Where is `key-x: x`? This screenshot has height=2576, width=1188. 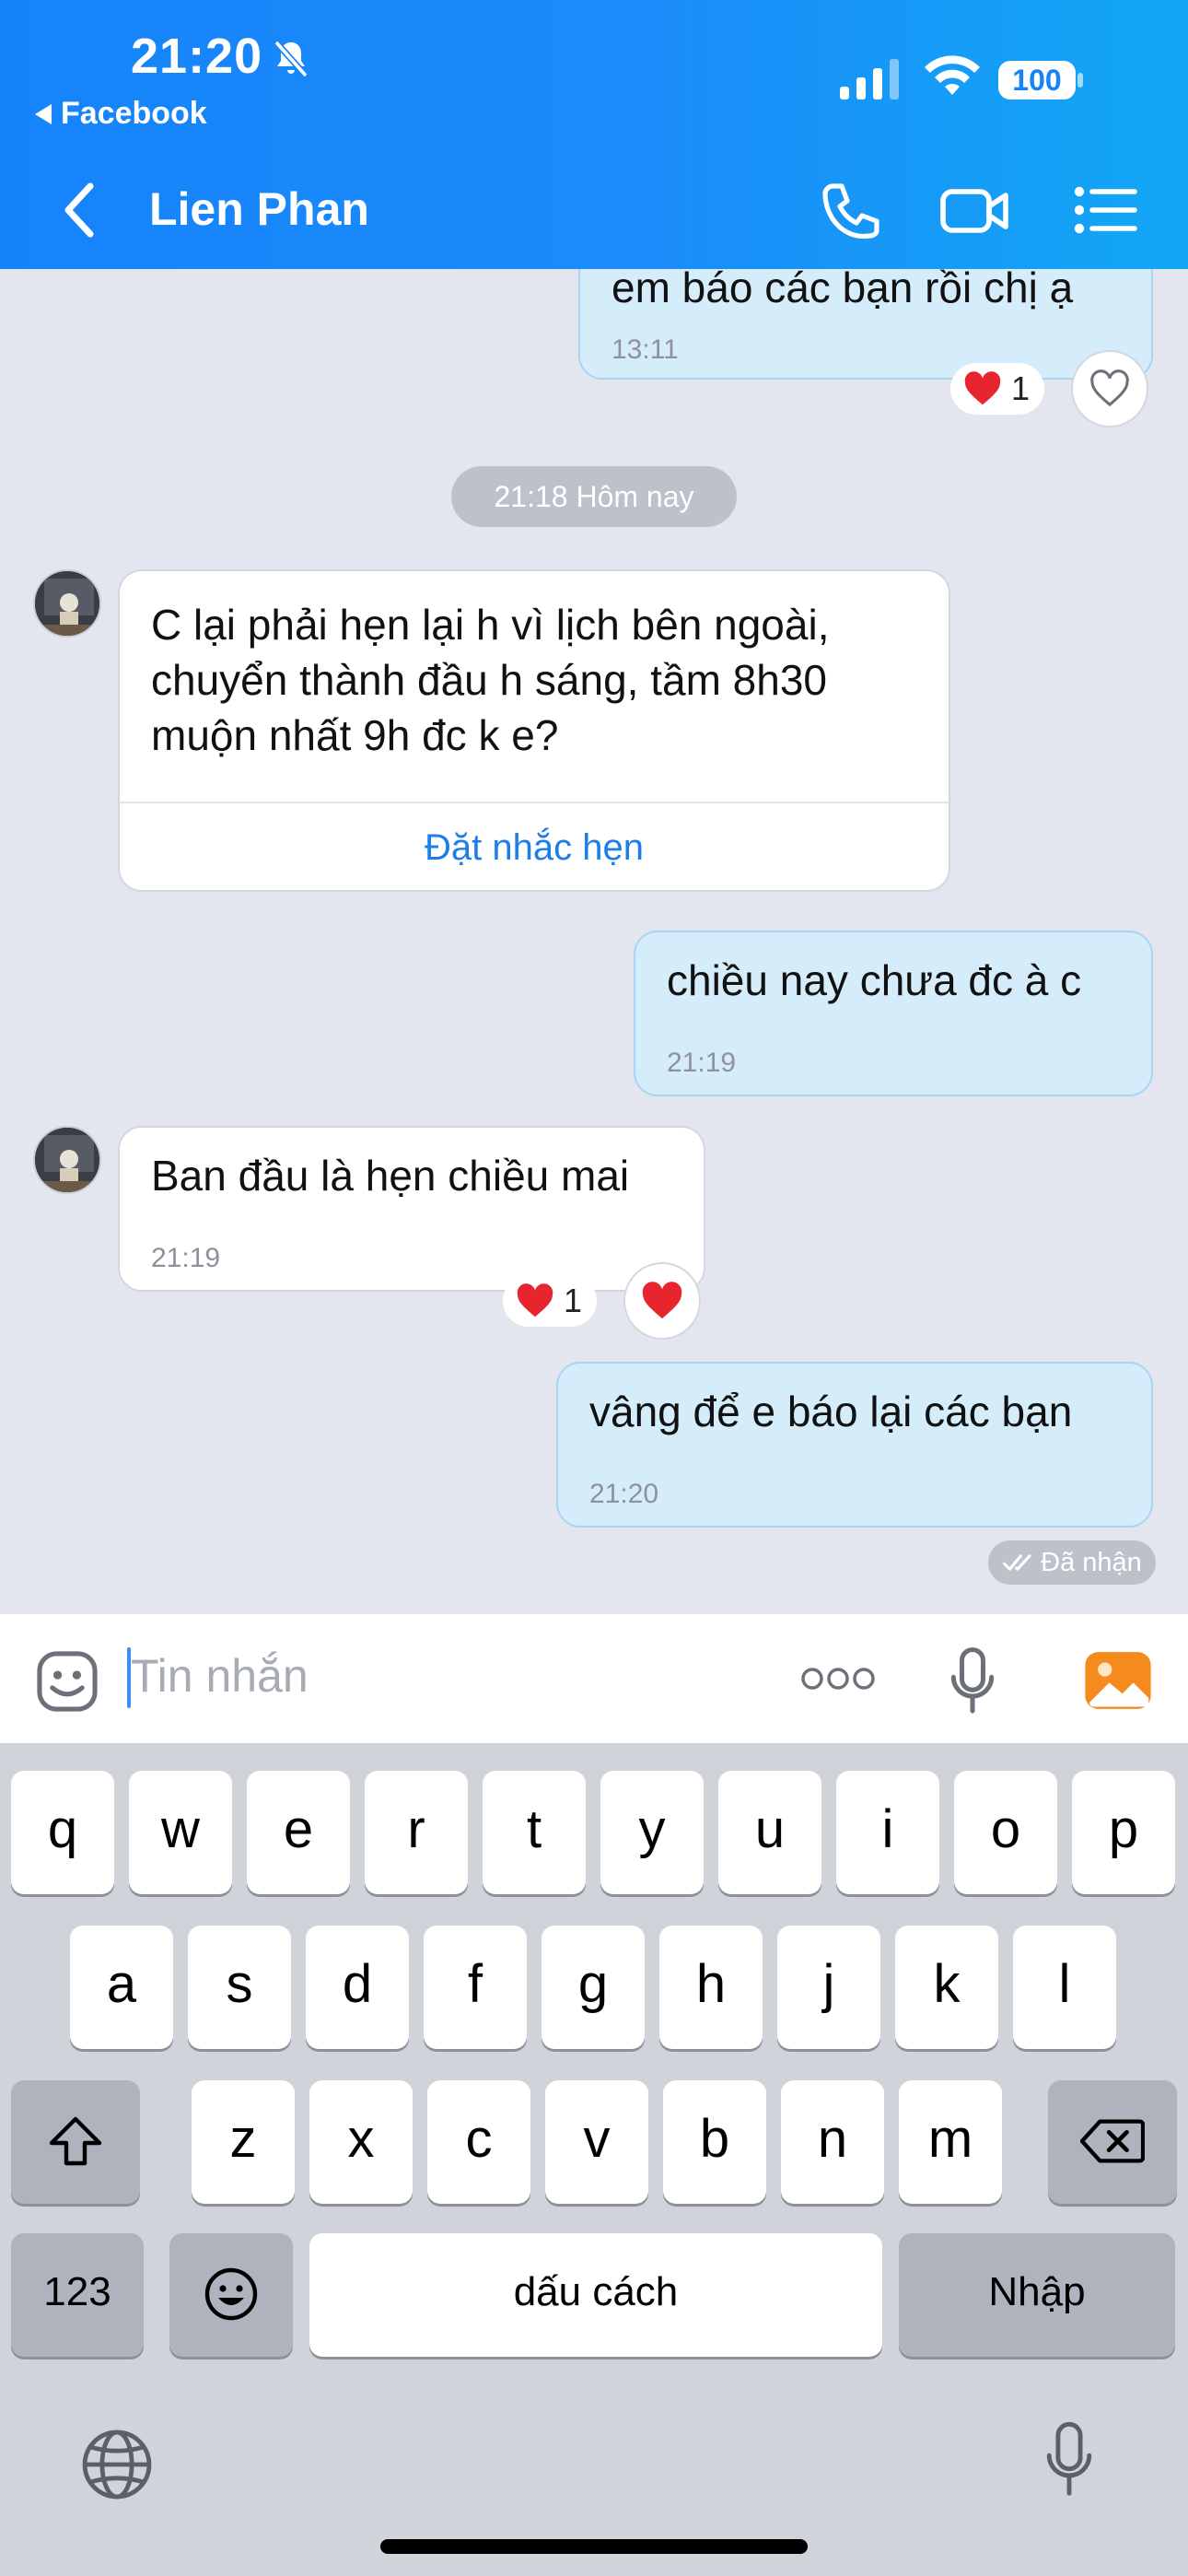
key-x: x is located at coordinates (361, 2142).